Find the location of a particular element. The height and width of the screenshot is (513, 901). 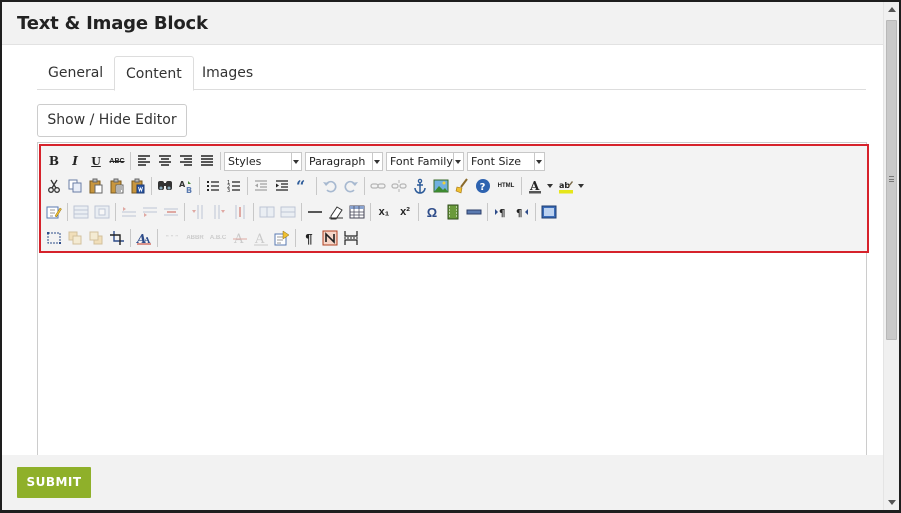

insert-table-icon is located at coordinates (357, 212).